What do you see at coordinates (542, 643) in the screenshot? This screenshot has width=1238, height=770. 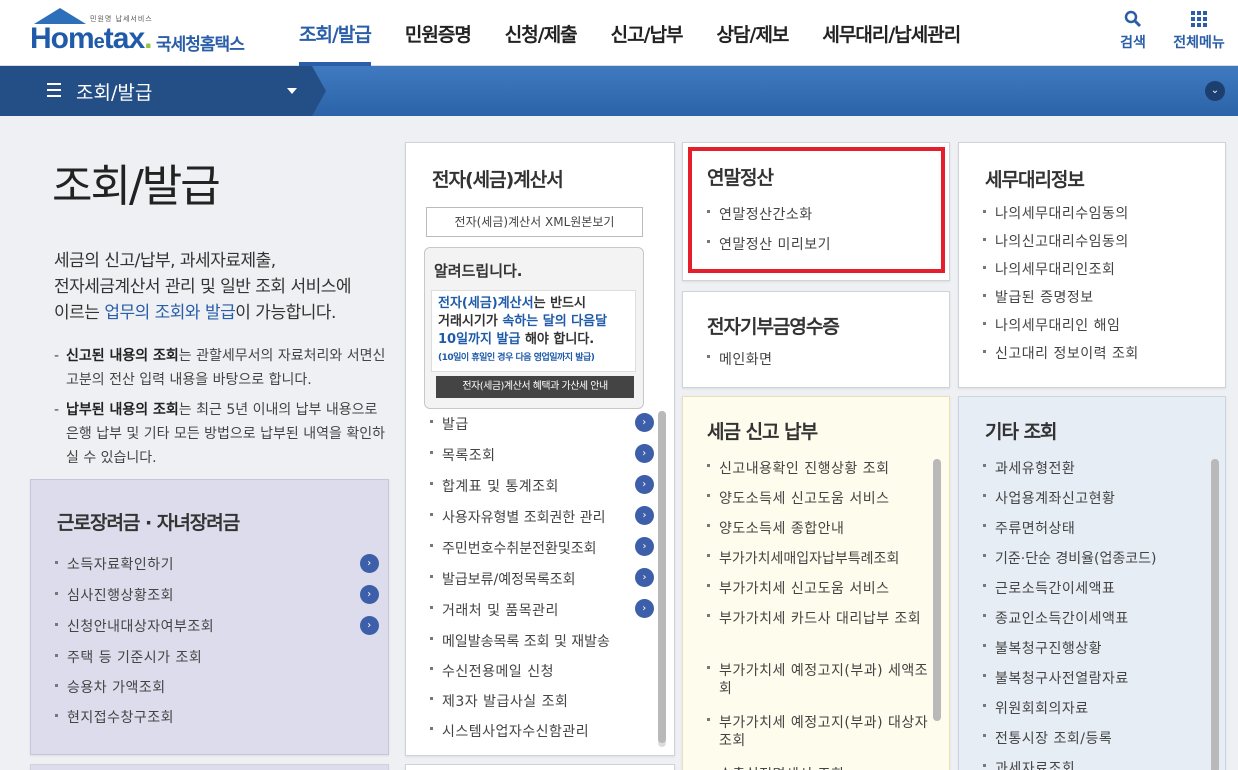 I see `list-item: 메일발송목록 조회 및 재발송` at bounding box center [542, 643].